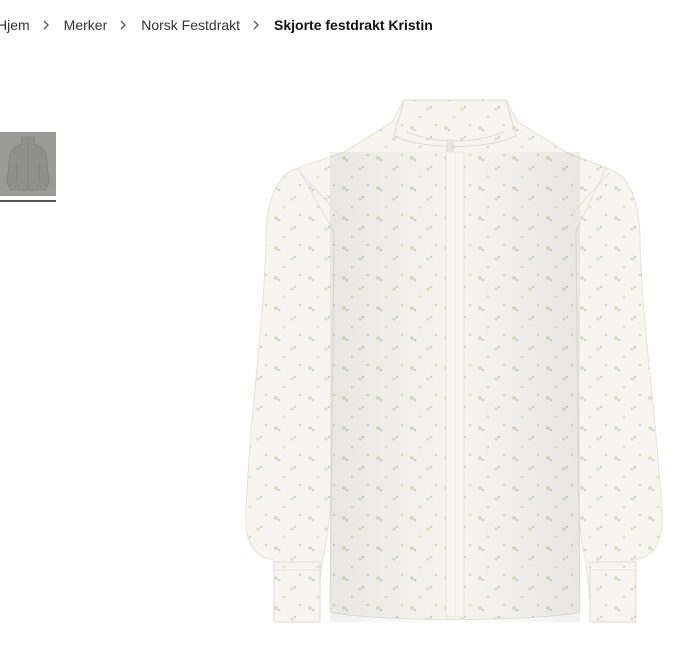 The image size is (691, 655). What do you see at coordinates (15, 25) in the screenshot?
I see `breadcrumb-home-link: Hjem` at bounding box center [15, 25].